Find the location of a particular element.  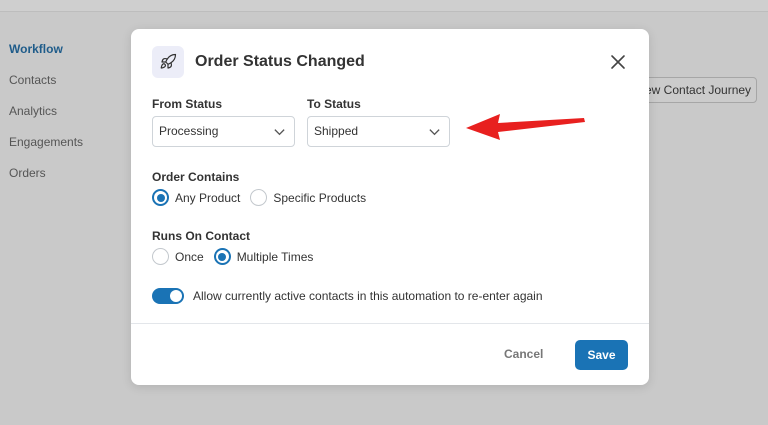

multiple-times-option: Multiple Times is located at coordinates (263, 256).